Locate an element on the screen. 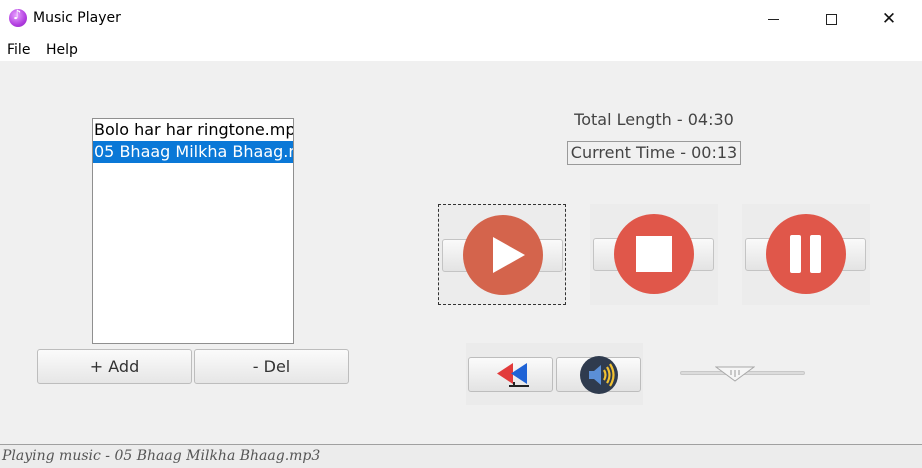  pause-bar-left is located at coordinates (795, 254).